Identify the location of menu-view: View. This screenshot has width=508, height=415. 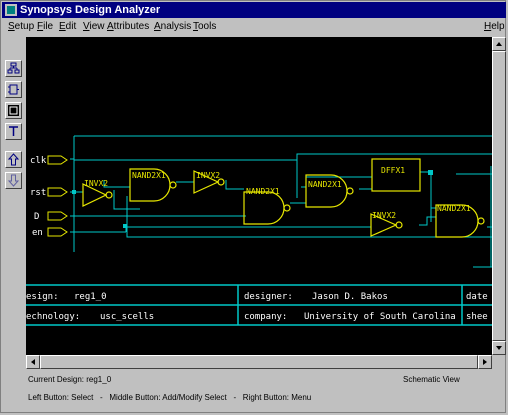
(94, 27).